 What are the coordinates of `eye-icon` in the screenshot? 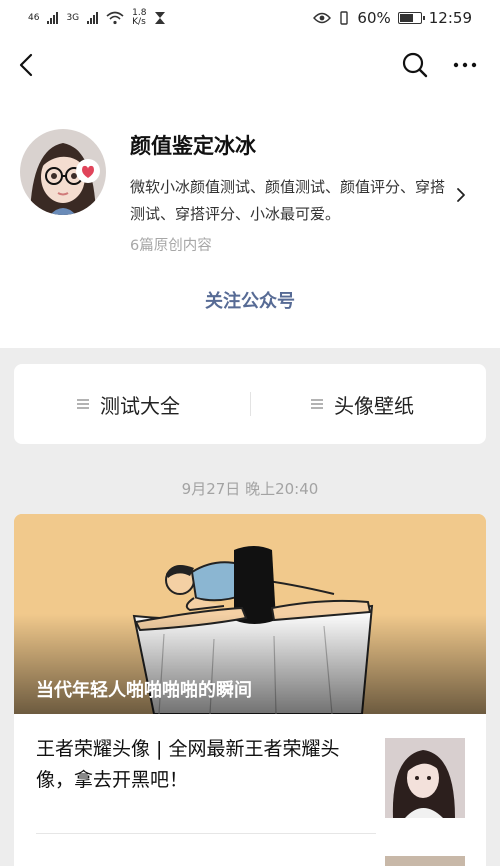 It's located at (322, 18).